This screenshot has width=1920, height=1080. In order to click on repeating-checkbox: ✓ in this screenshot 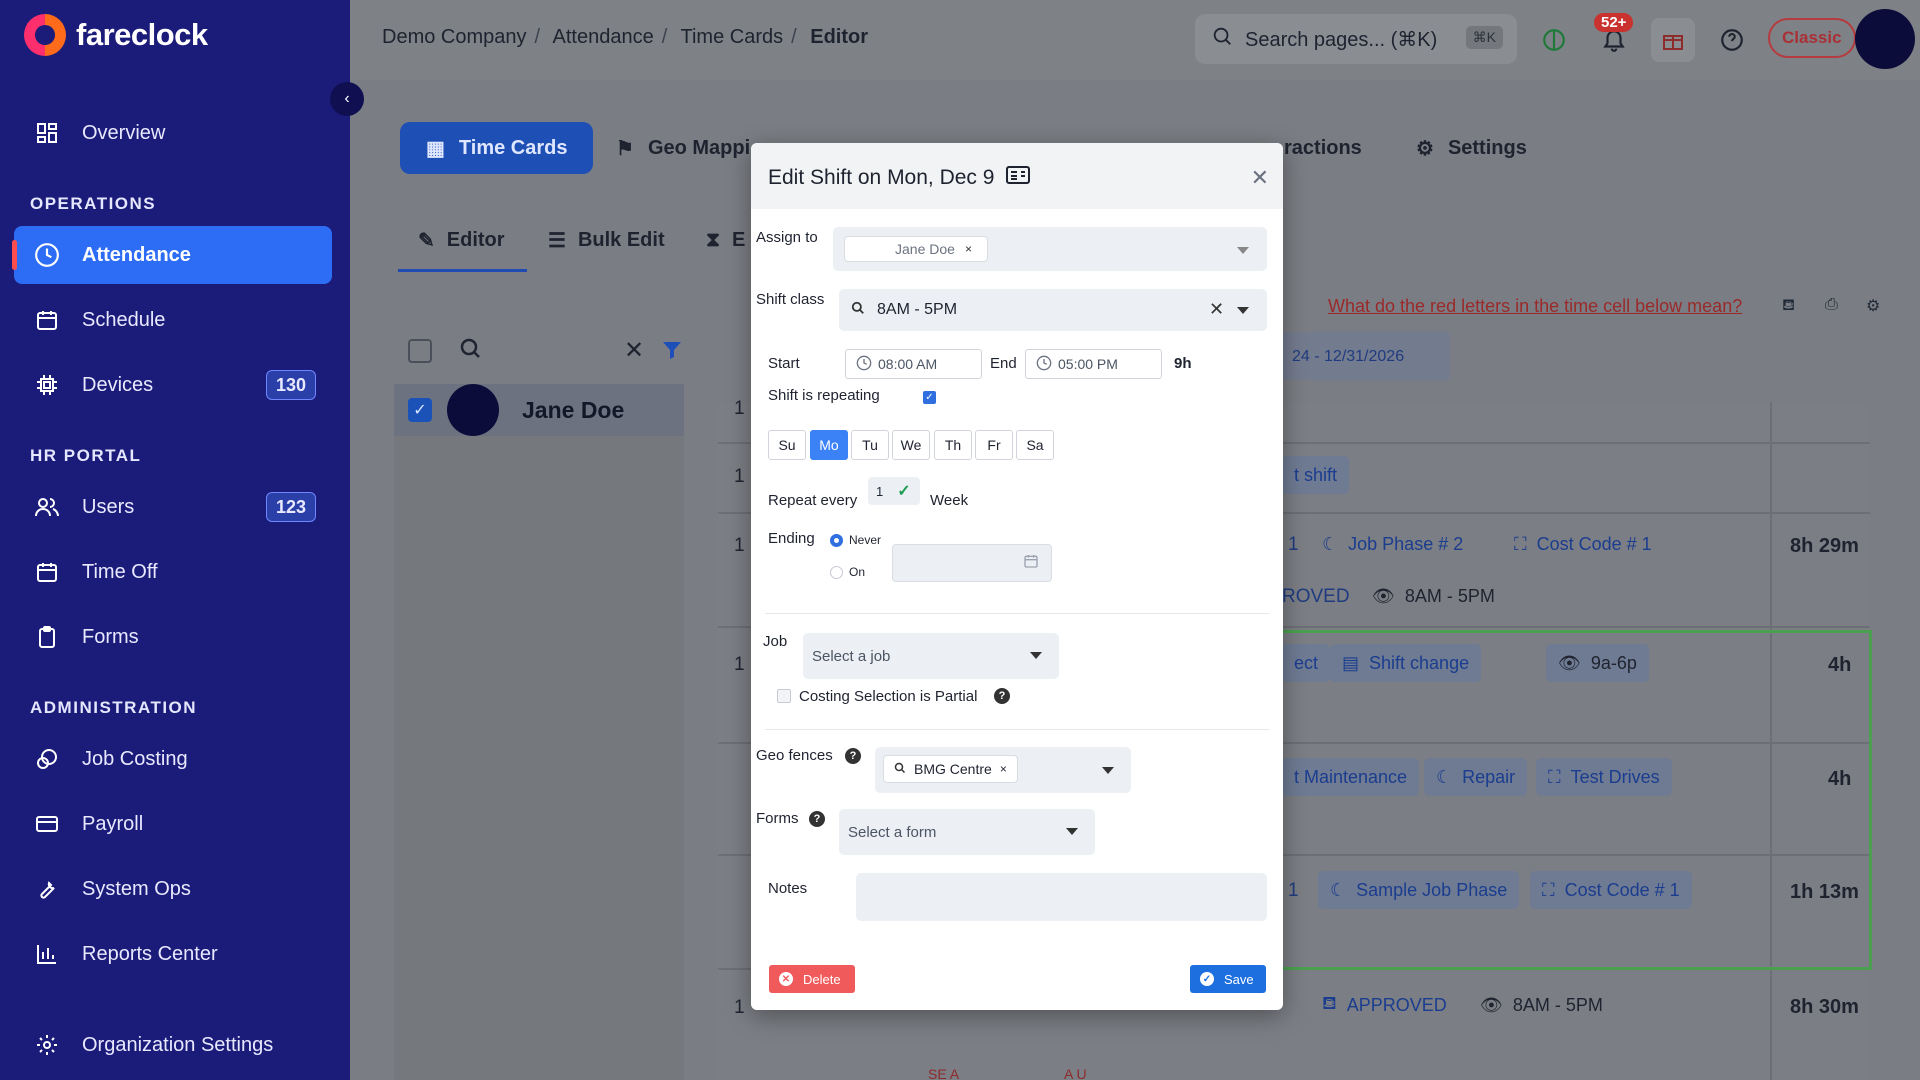, I will do `click(929, 397)`.